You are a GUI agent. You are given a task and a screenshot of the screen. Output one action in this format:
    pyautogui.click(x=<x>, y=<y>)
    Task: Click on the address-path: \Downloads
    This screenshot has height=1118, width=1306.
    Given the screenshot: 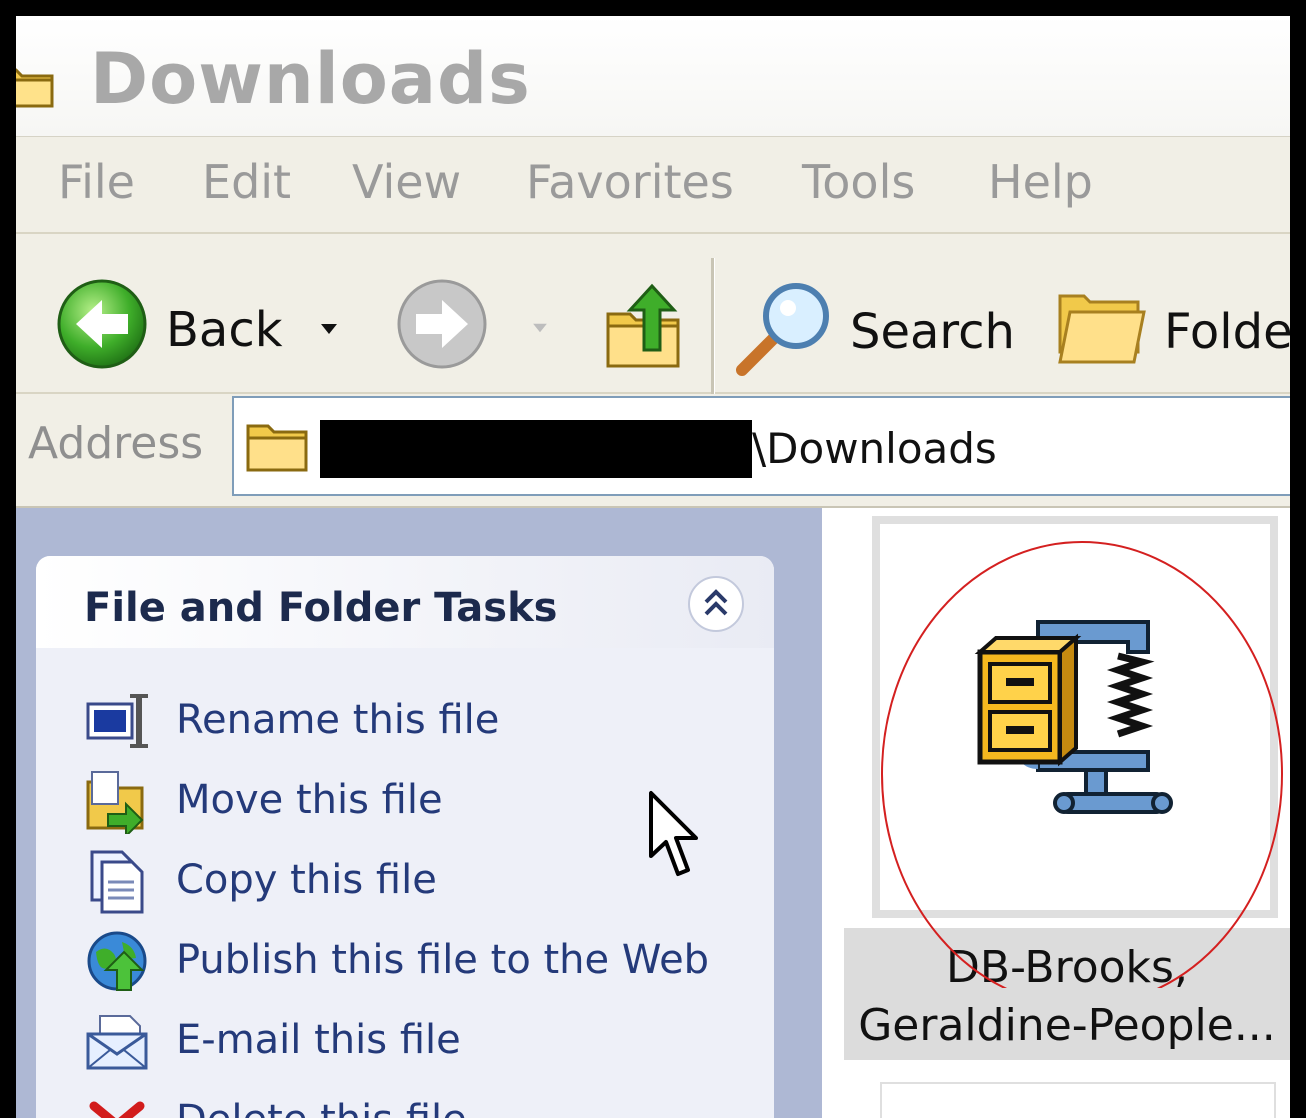 What is the action you would take?
    pyautogui.click(x=874, y=448)
    